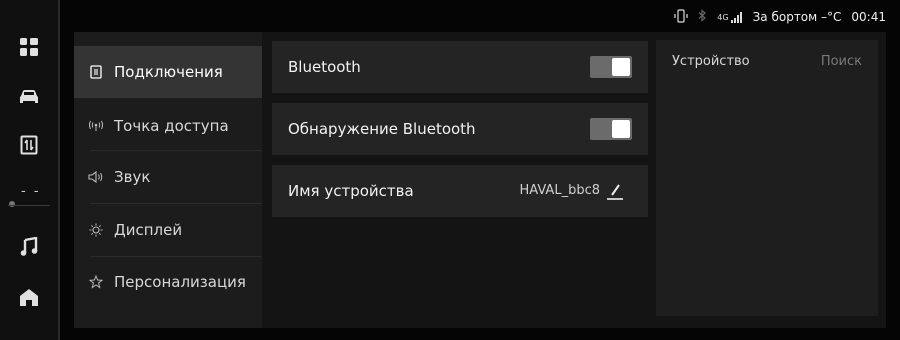  Describe the element at coordinates (324, 67) in the screenshot. I see `bluetooth-label: Bluetooth` at that location.